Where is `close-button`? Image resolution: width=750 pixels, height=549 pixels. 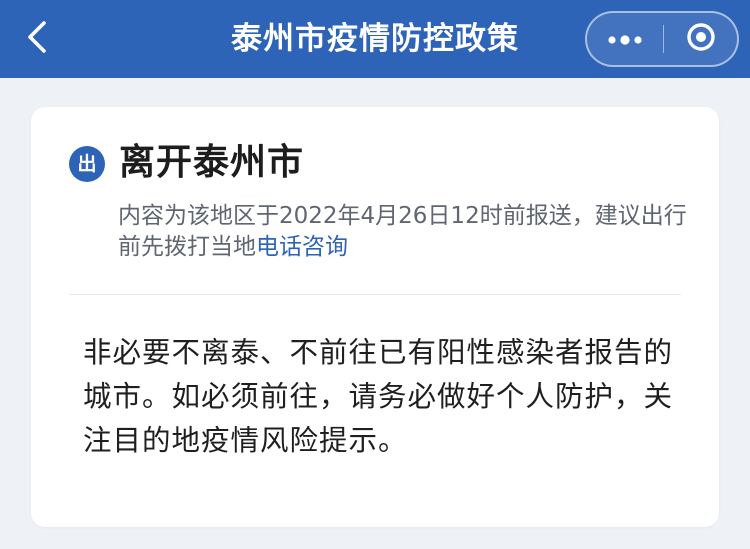
close-button is located at coordinates (700, 39).